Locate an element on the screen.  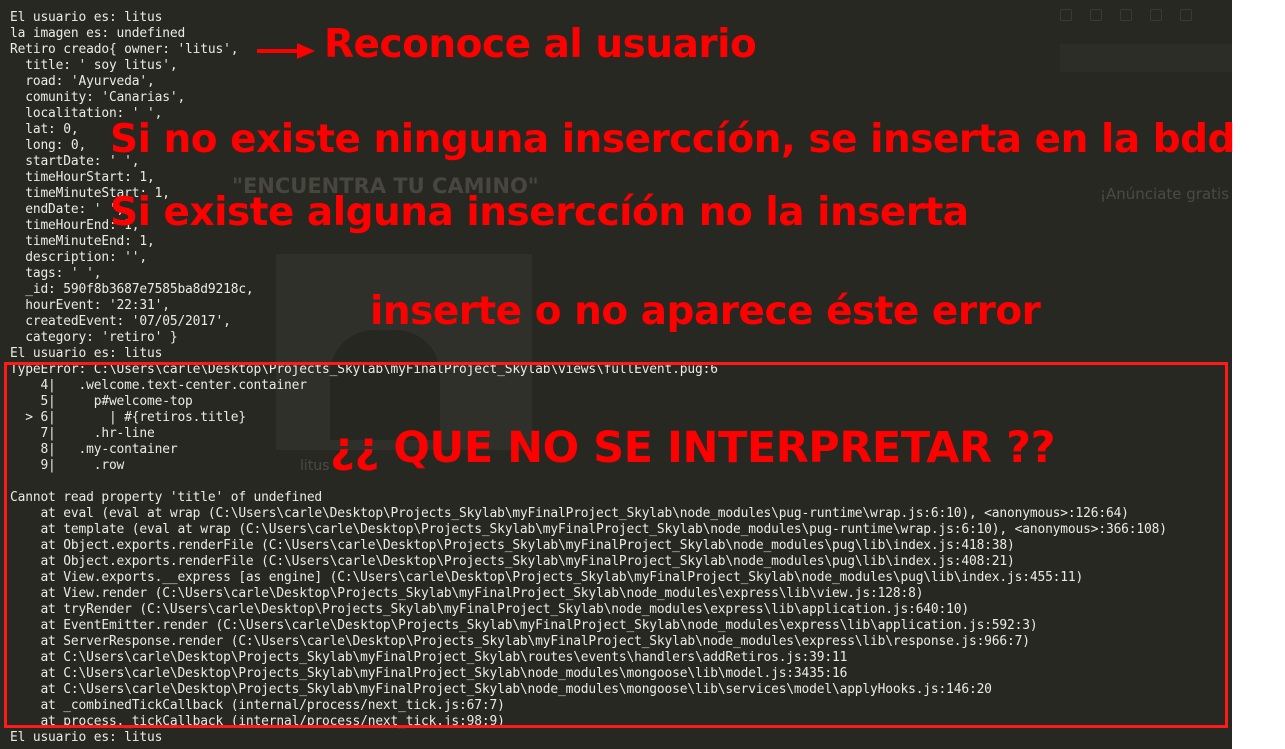
arrow-right-icon is located at coordinates (286, 51).